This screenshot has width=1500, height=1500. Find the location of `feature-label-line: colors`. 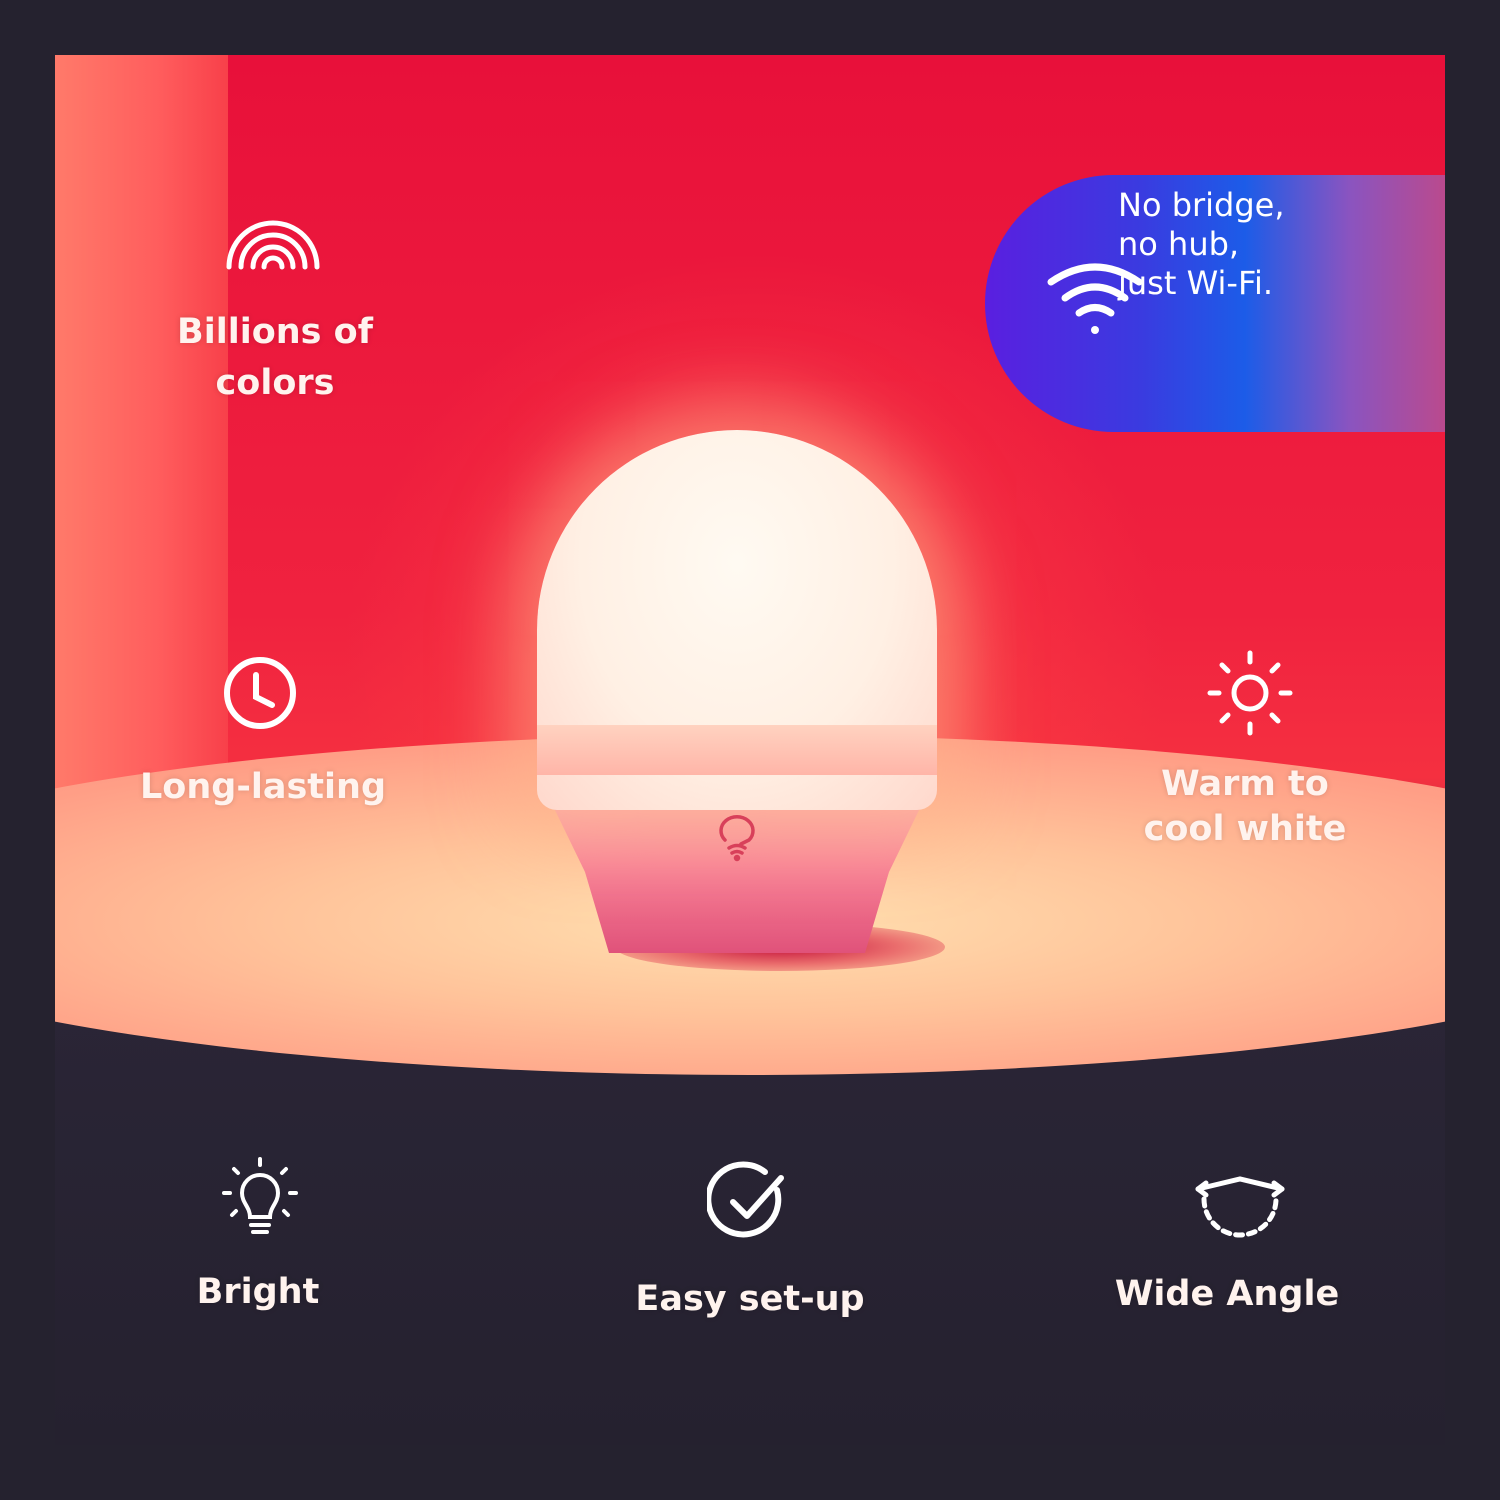

feature-label-line: colors is located at coordinates (275, 382).